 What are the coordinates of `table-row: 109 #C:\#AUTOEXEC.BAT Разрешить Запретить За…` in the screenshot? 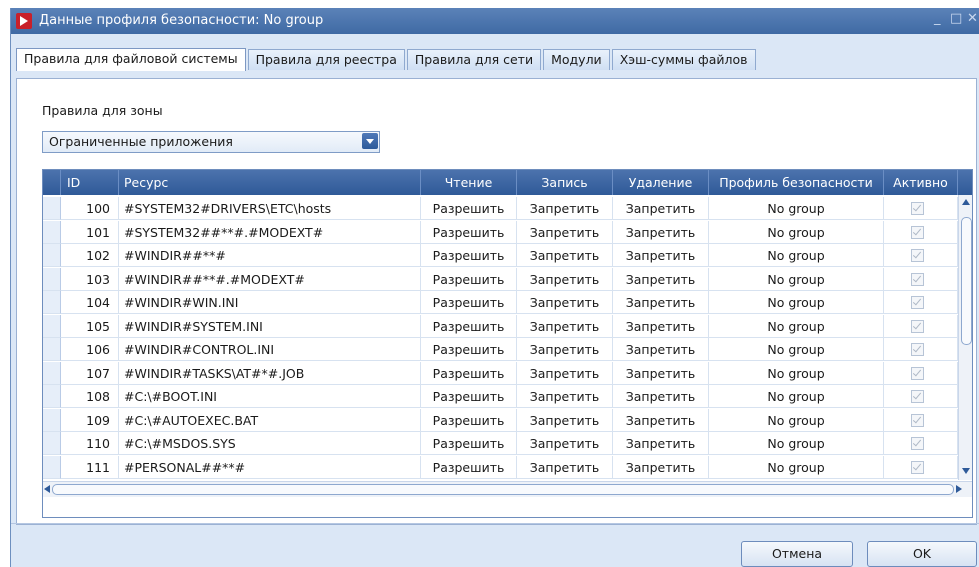 It's located at (500, 420).